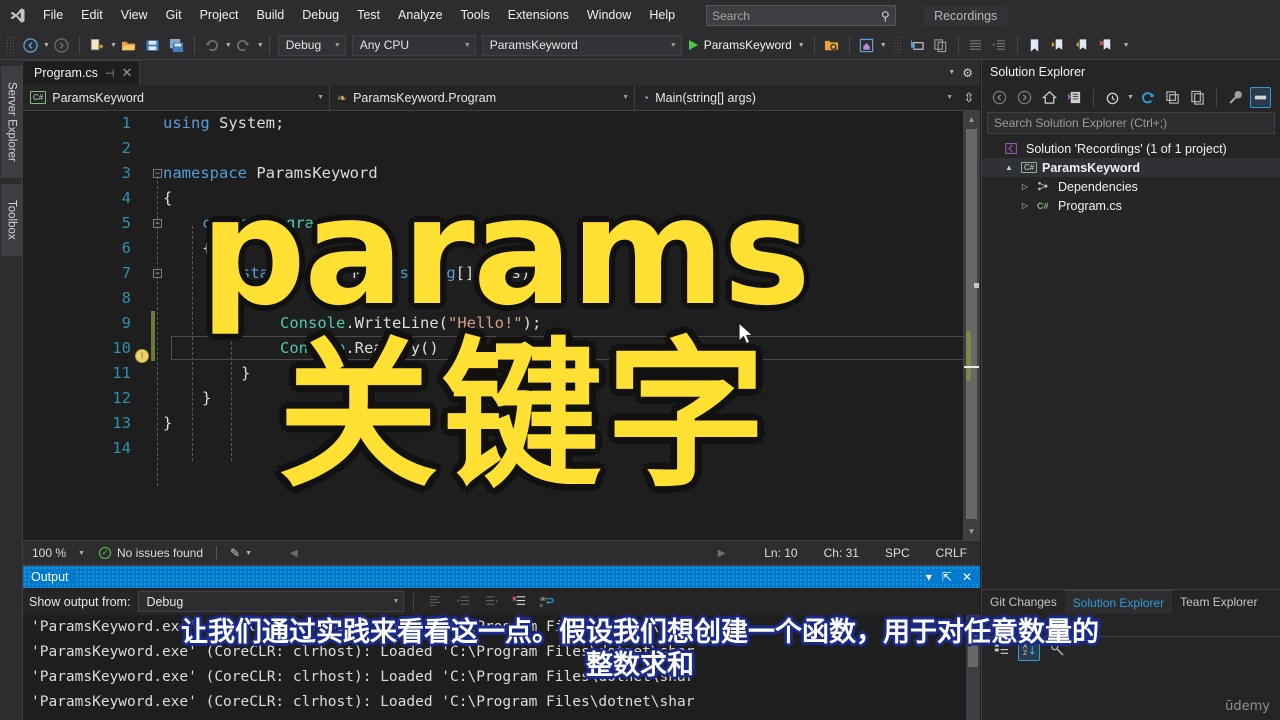  I want to click on toolbar-overflow-icon: ▼, so click(1126, 45).